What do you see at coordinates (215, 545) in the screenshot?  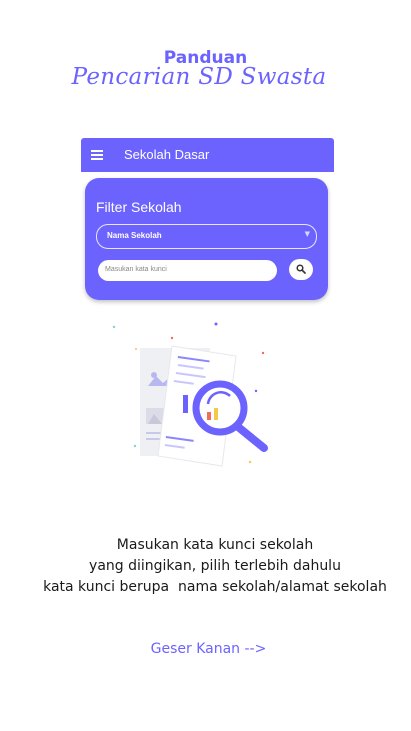 I see `instruction-line-1: Masukan kata kunci sekolah` at bounding box center [215, 545].